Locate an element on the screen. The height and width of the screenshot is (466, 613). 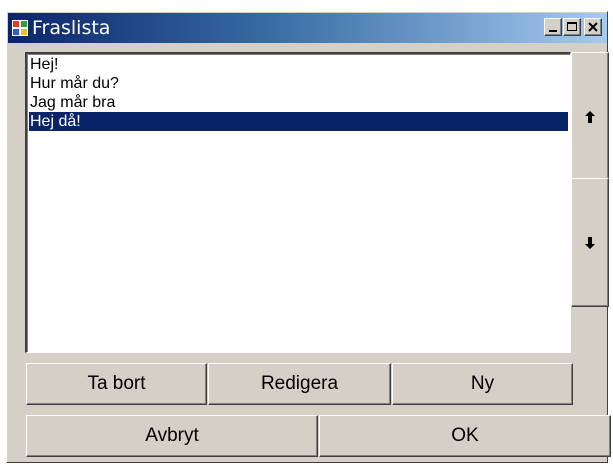
move-up-button is located at coordinates (590, 116).